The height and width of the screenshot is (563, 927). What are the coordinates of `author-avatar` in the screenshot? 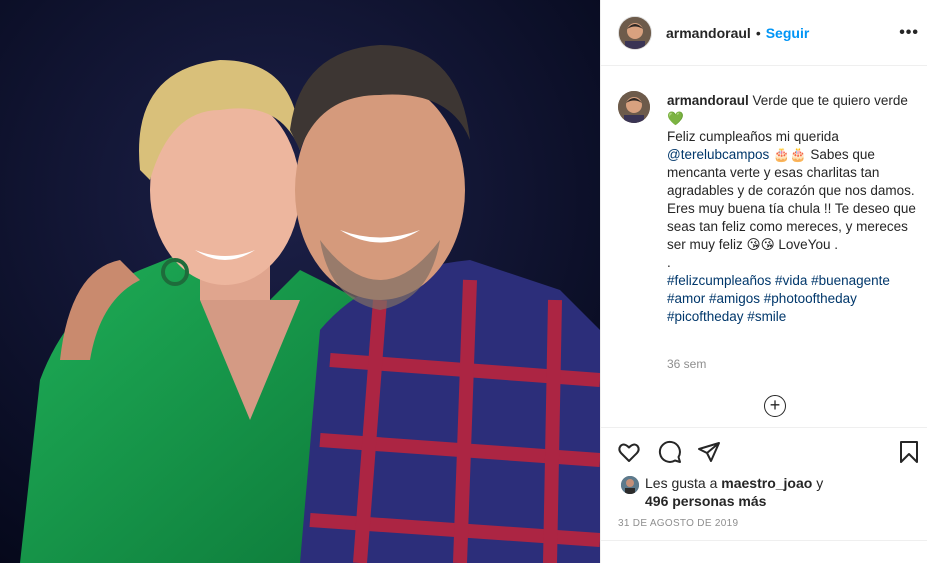 It's located at (635, 32).